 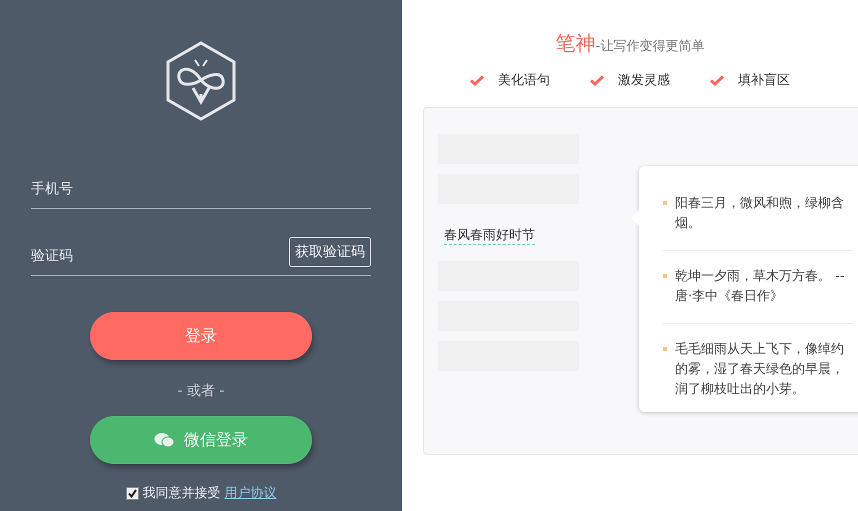 I want to click on sample-sentence: 春风春雨好时节, so click(x=489, y=235).